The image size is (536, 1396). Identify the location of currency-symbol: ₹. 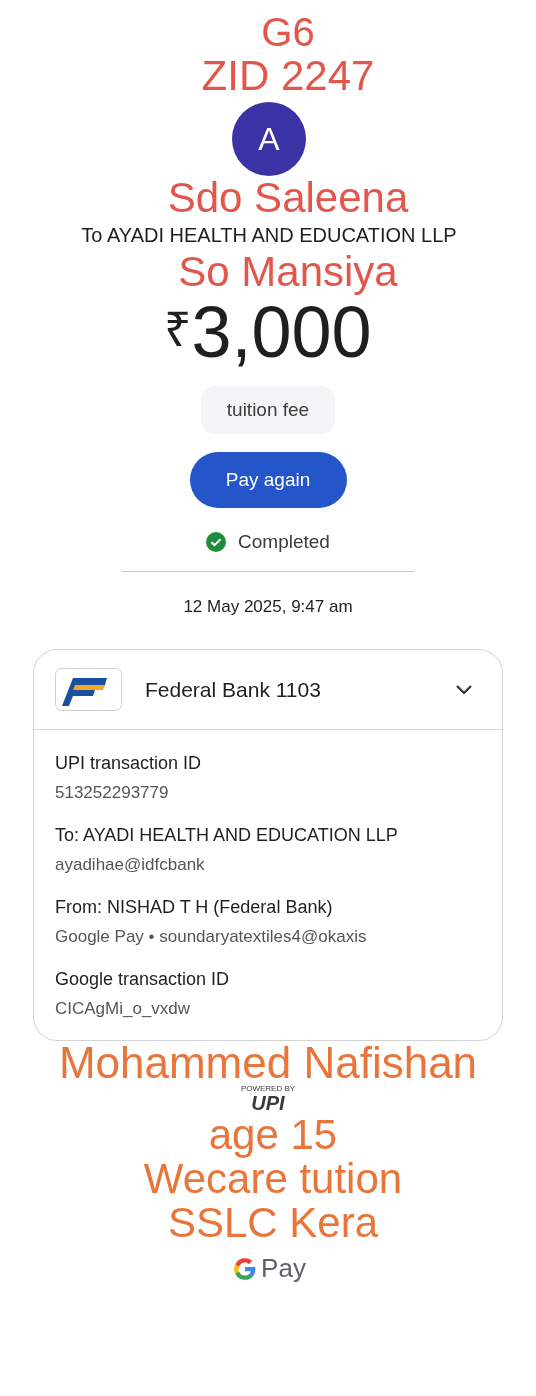
(178, 330).